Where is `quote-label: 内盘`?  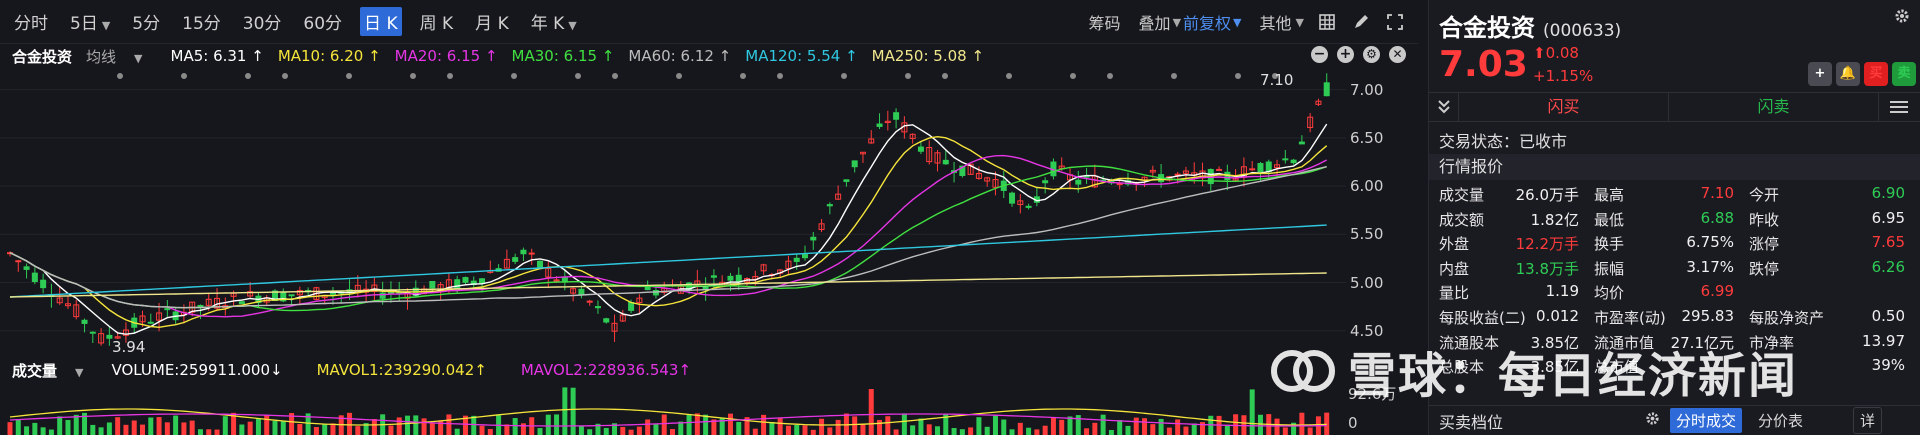
quote-label: 内盘 is located at coordinates (1454, 268).